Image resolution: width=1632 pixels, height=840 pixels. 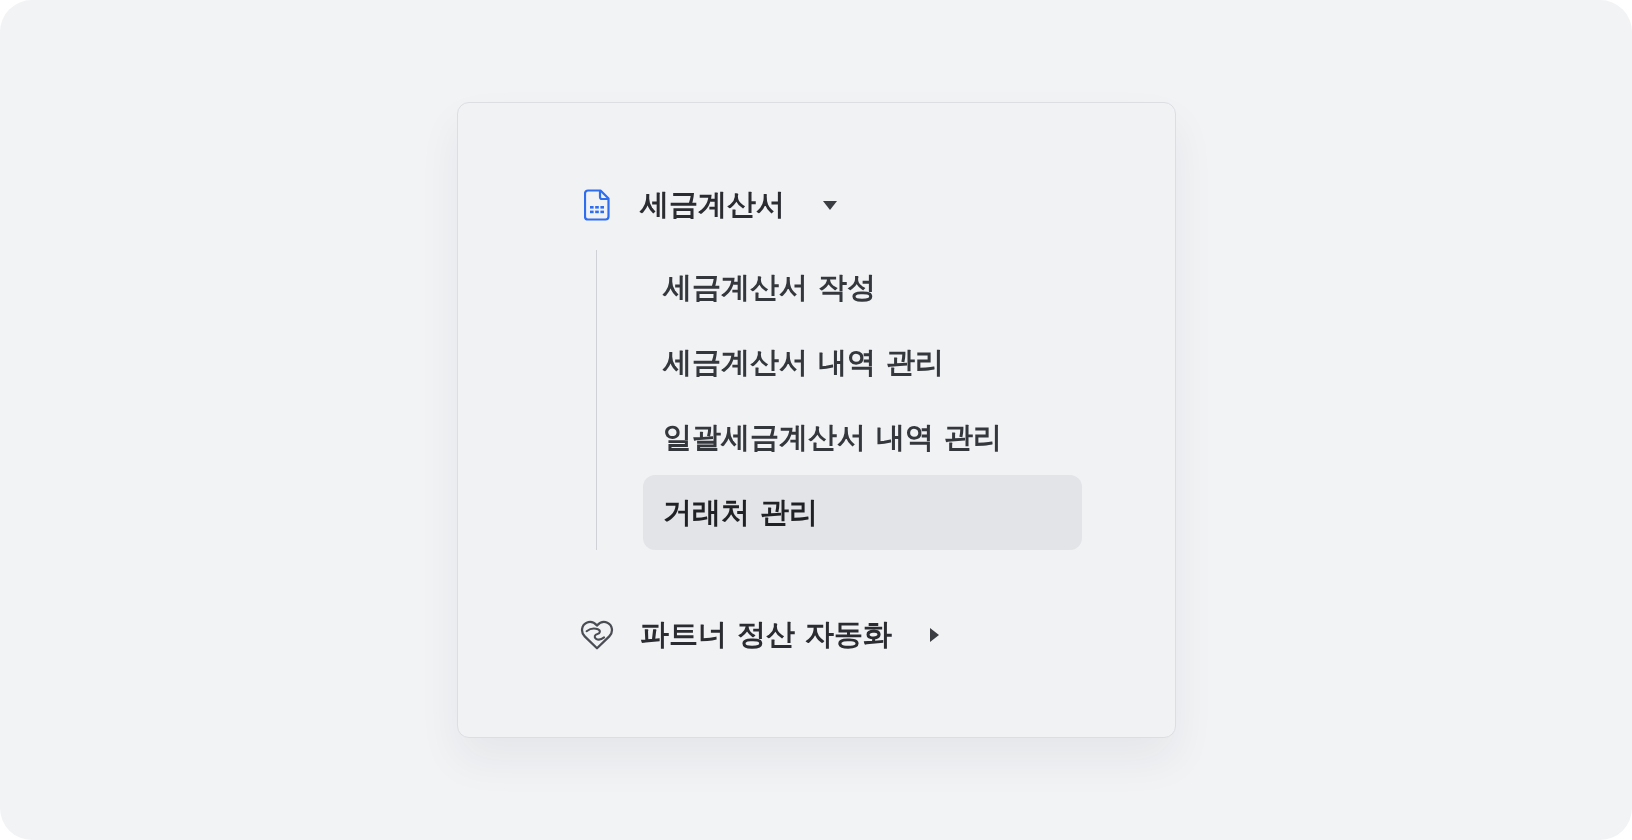 What do you see at coordinates (596, 205) in the screenshot?
I see `document-table-icon` at bounding box center [596, 205].